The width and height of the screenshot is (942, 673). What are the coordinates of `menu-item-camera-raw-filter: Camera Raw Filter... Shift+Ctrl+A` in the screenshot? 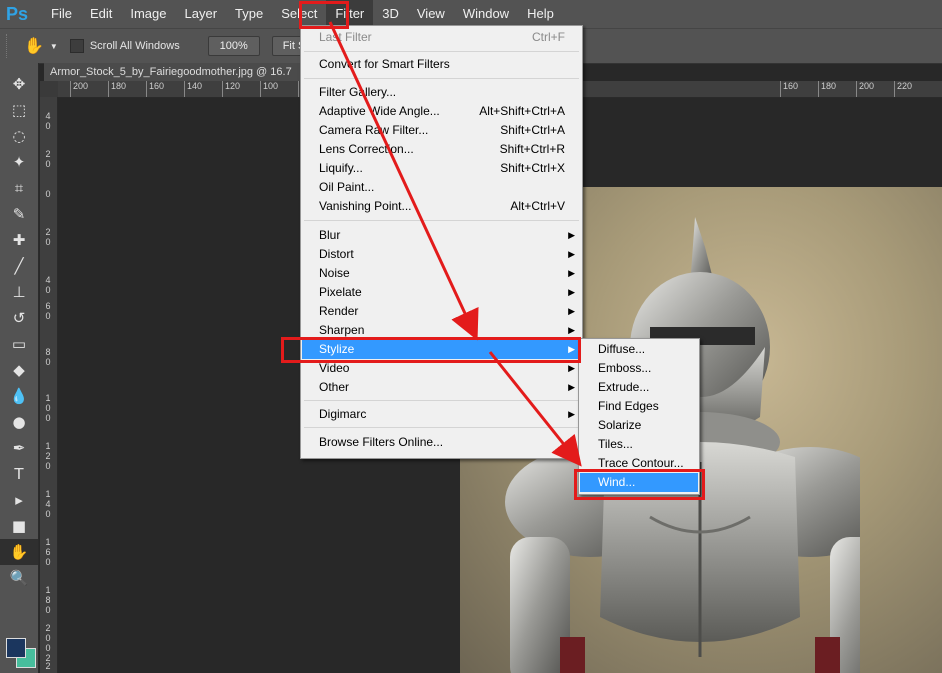 It's located at (441, 130).